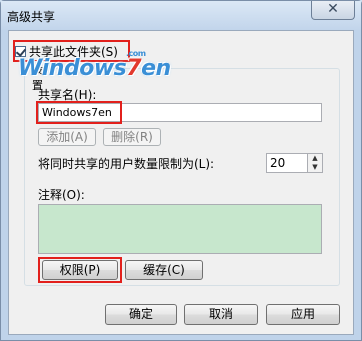 The height and width of the screenshot is (341, 362). What do you see at coordinates (315, 167) in the screenshot?
I see `spin-down-icon: ▼` at bounding box center [315, 167].